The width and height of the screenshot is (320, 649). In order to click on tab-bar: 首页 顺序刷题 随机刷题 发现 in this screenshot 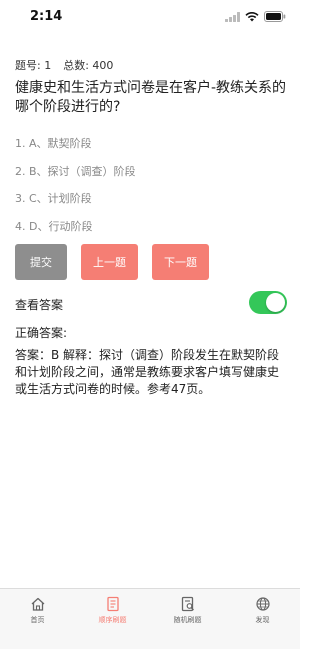, I will do `click(150, 618)`.